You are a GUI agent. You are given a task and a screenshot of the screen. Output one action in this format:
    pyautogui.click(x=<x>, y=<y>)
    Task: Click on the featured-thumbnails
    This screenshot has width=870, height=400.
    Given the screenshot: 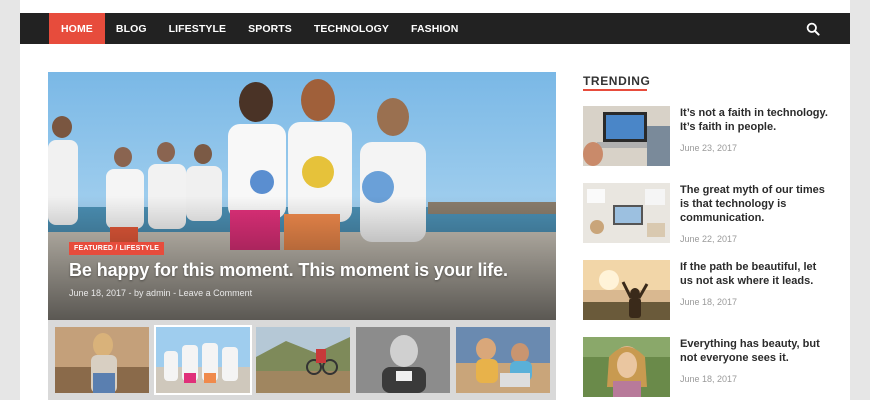 What is the action you would take?
    pyautogui.click(x=302, y=360)
    